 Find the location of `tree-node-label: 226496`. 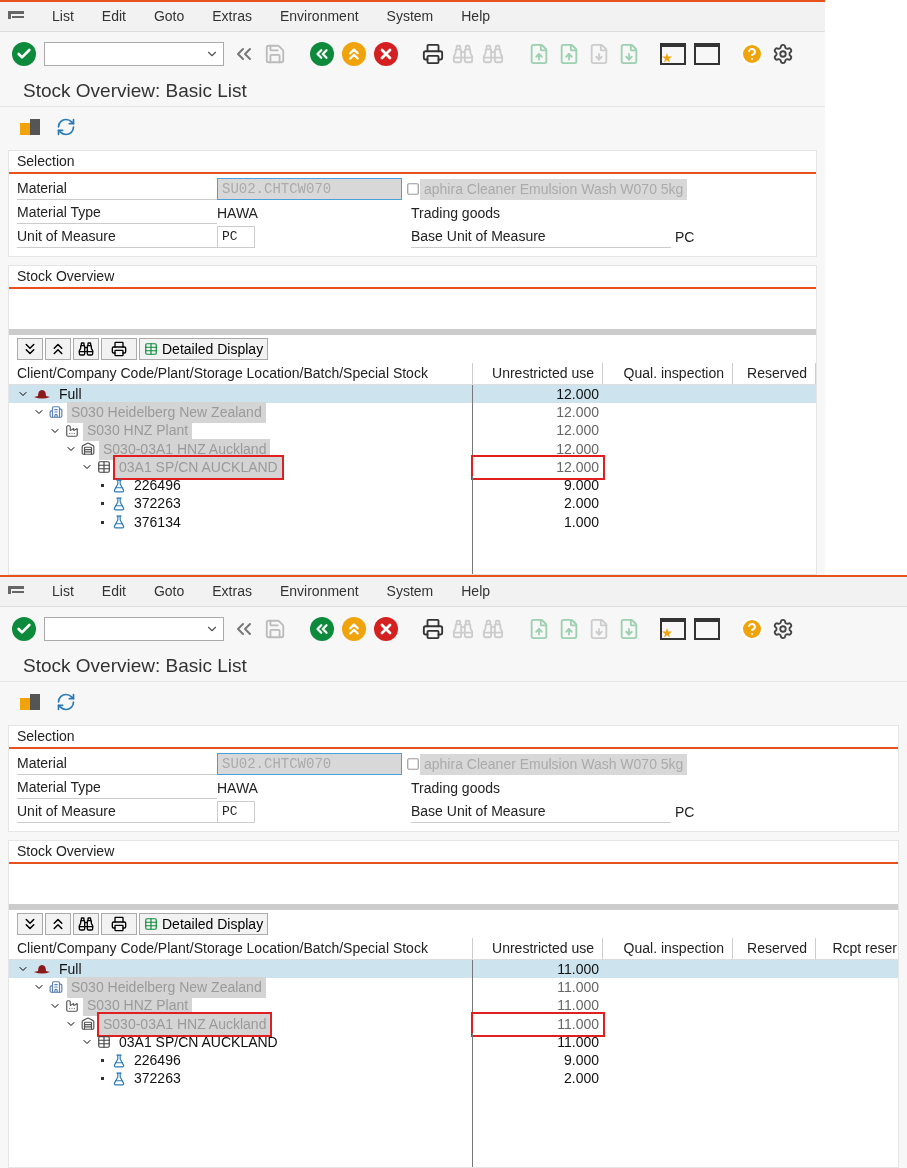

tree-node-label: 226496 is located at coordinates (157, 1061).